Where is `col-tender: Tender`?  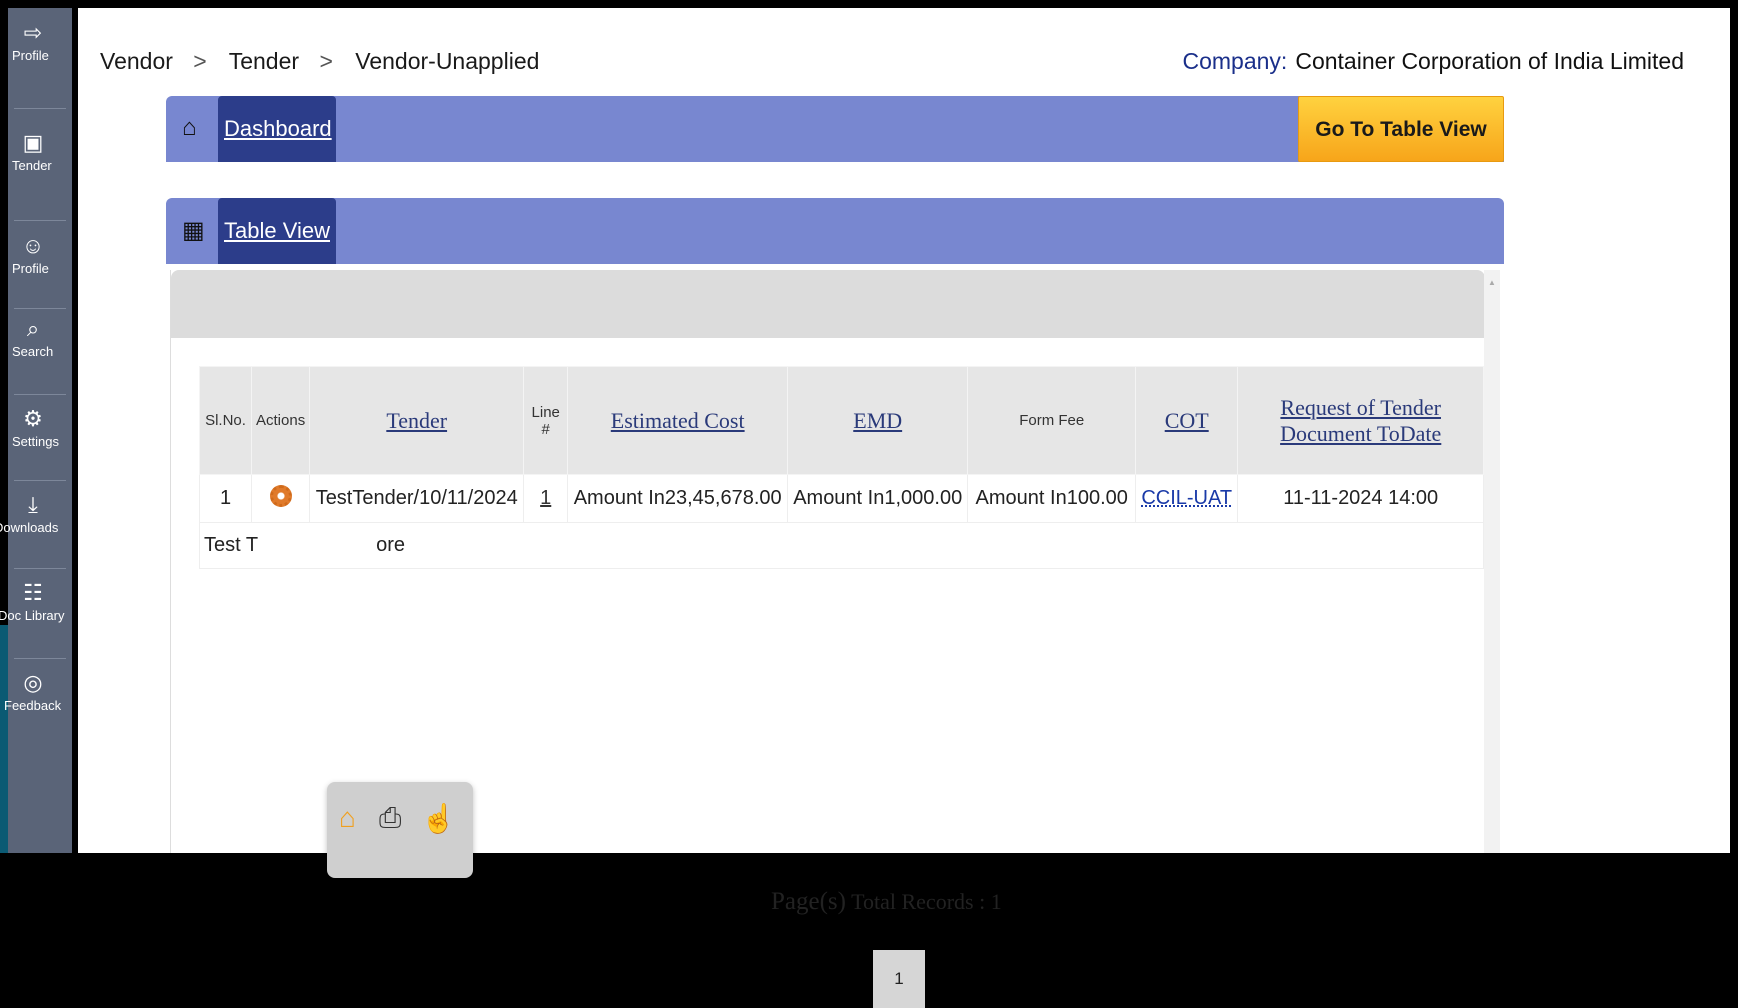
col-tender: Tender is located at coordinates (417, 420).